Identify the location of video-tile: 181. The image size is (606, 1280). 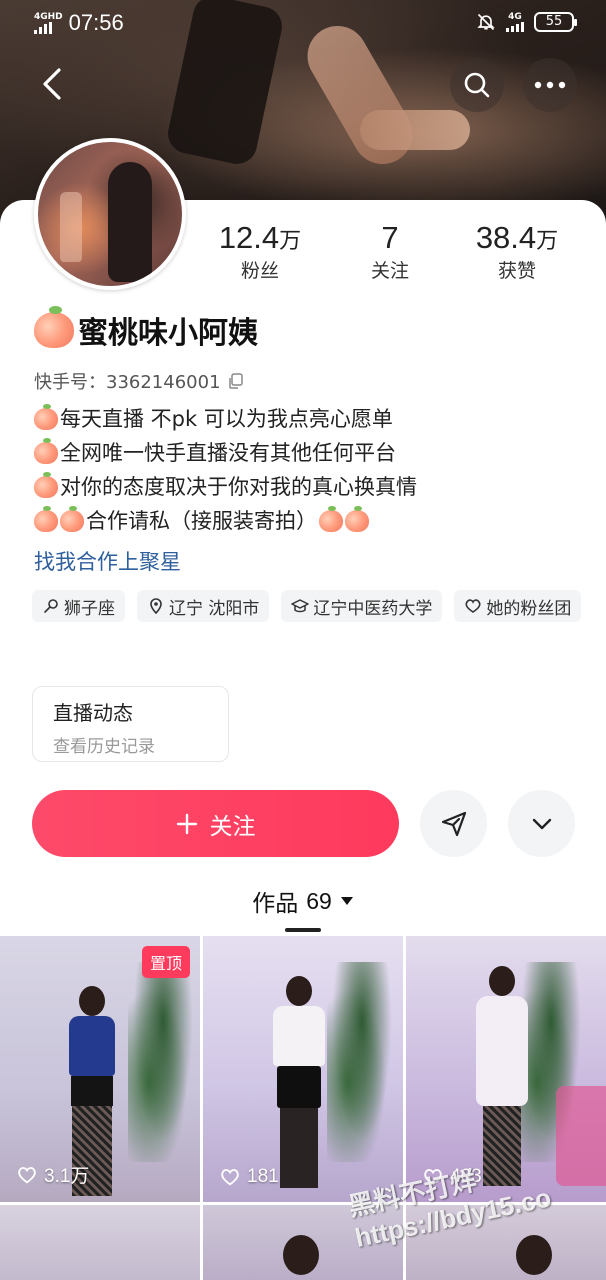
(303, 1069).